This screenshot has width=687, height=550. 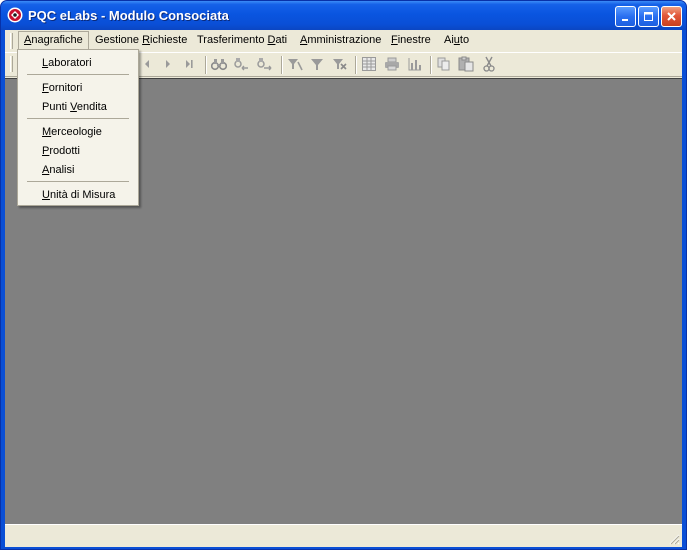 I want to click on maximize-button, so click(x=648, y=16).